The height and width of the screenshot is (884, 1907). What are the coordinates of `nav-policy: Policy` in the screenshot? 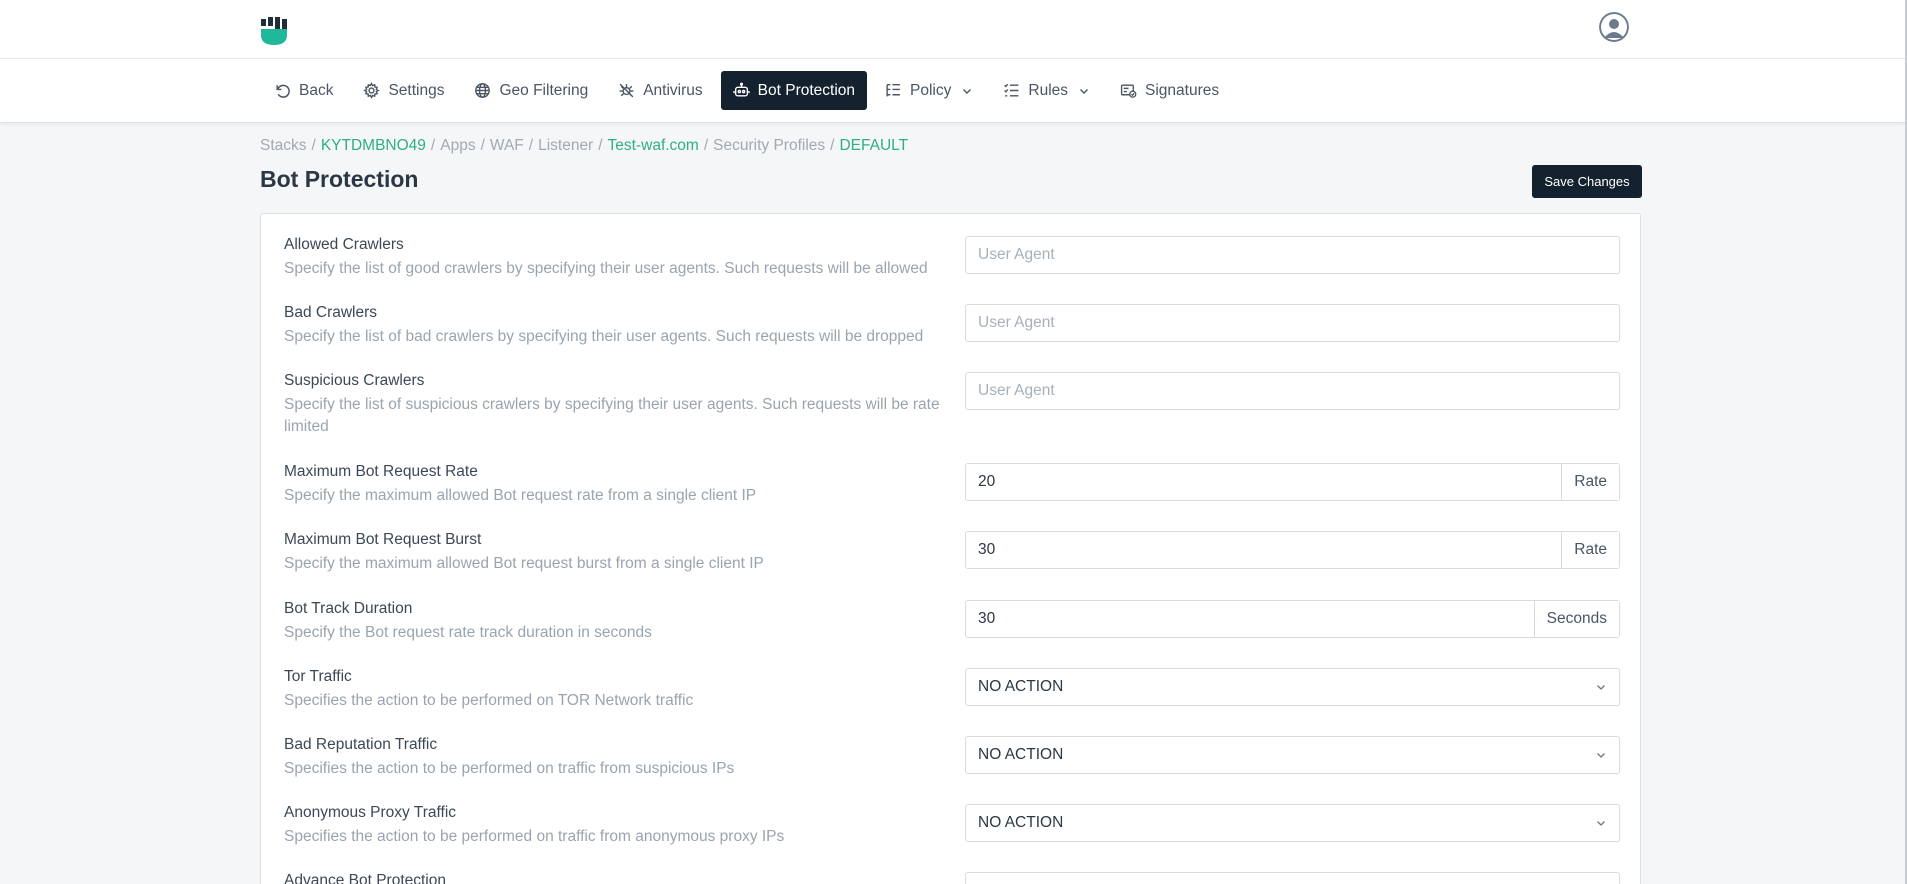 It's located at (929, 90).